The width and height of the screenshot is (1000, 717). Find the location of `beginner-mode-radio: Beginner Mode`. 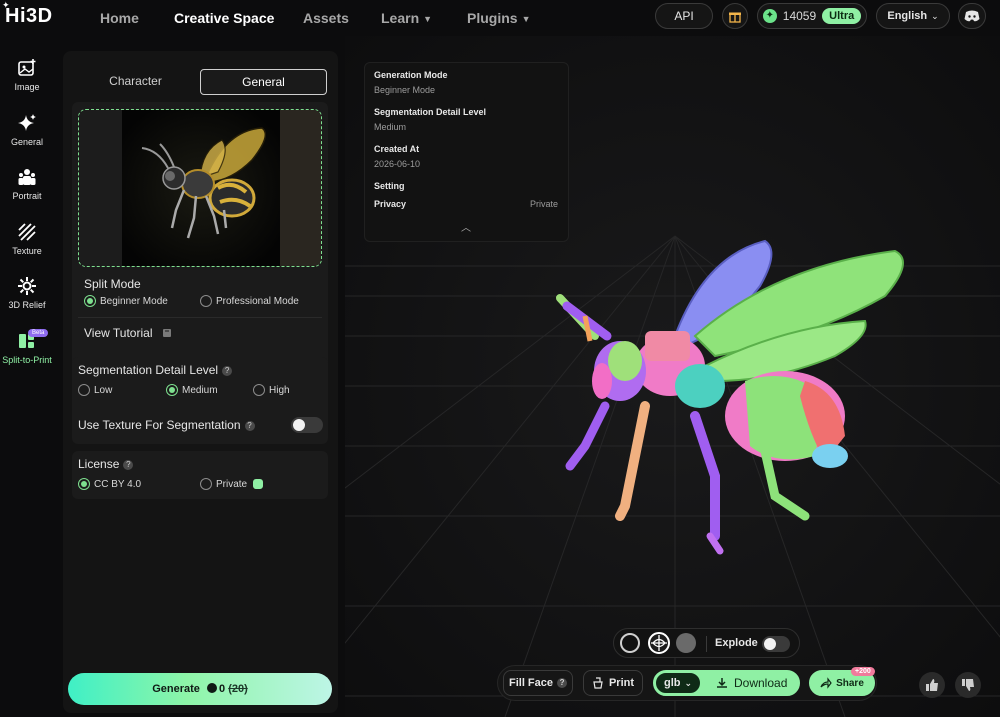

beginner-mode-radio: Beginner Mode is located at coordinates (126, 301).